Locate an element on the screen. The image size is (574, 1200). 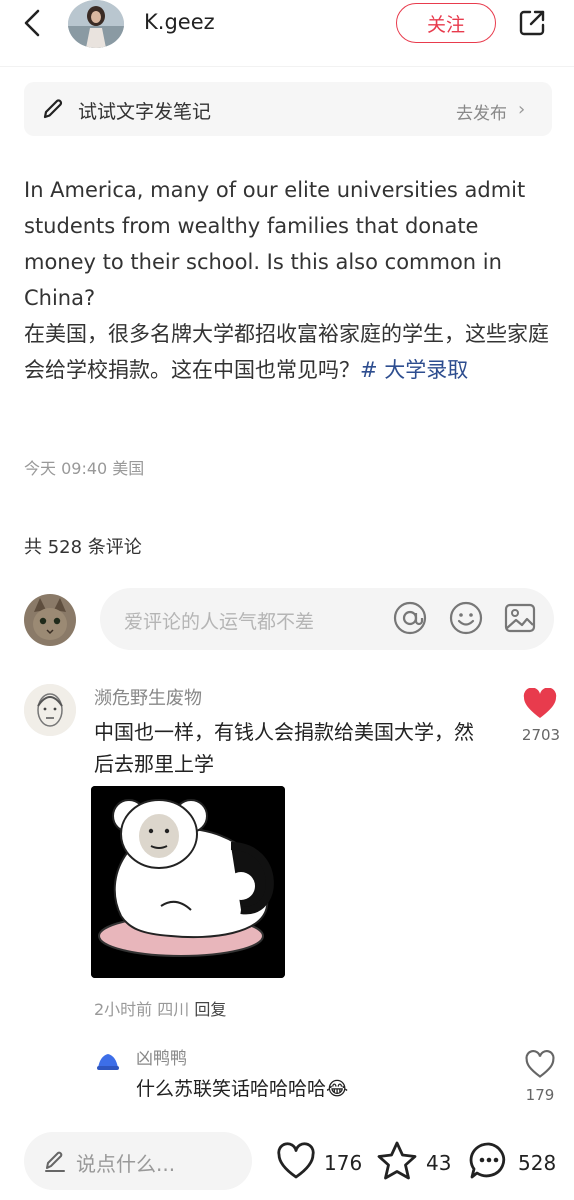
author-username: K.geez is located at coordinates (179, 22).